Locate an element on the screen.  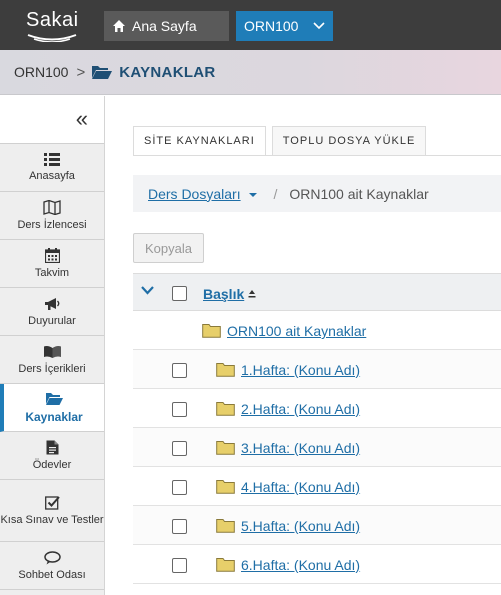
top-bar: Sakai Ana Sayfa ORN100 is located at coordinates (250, 25).